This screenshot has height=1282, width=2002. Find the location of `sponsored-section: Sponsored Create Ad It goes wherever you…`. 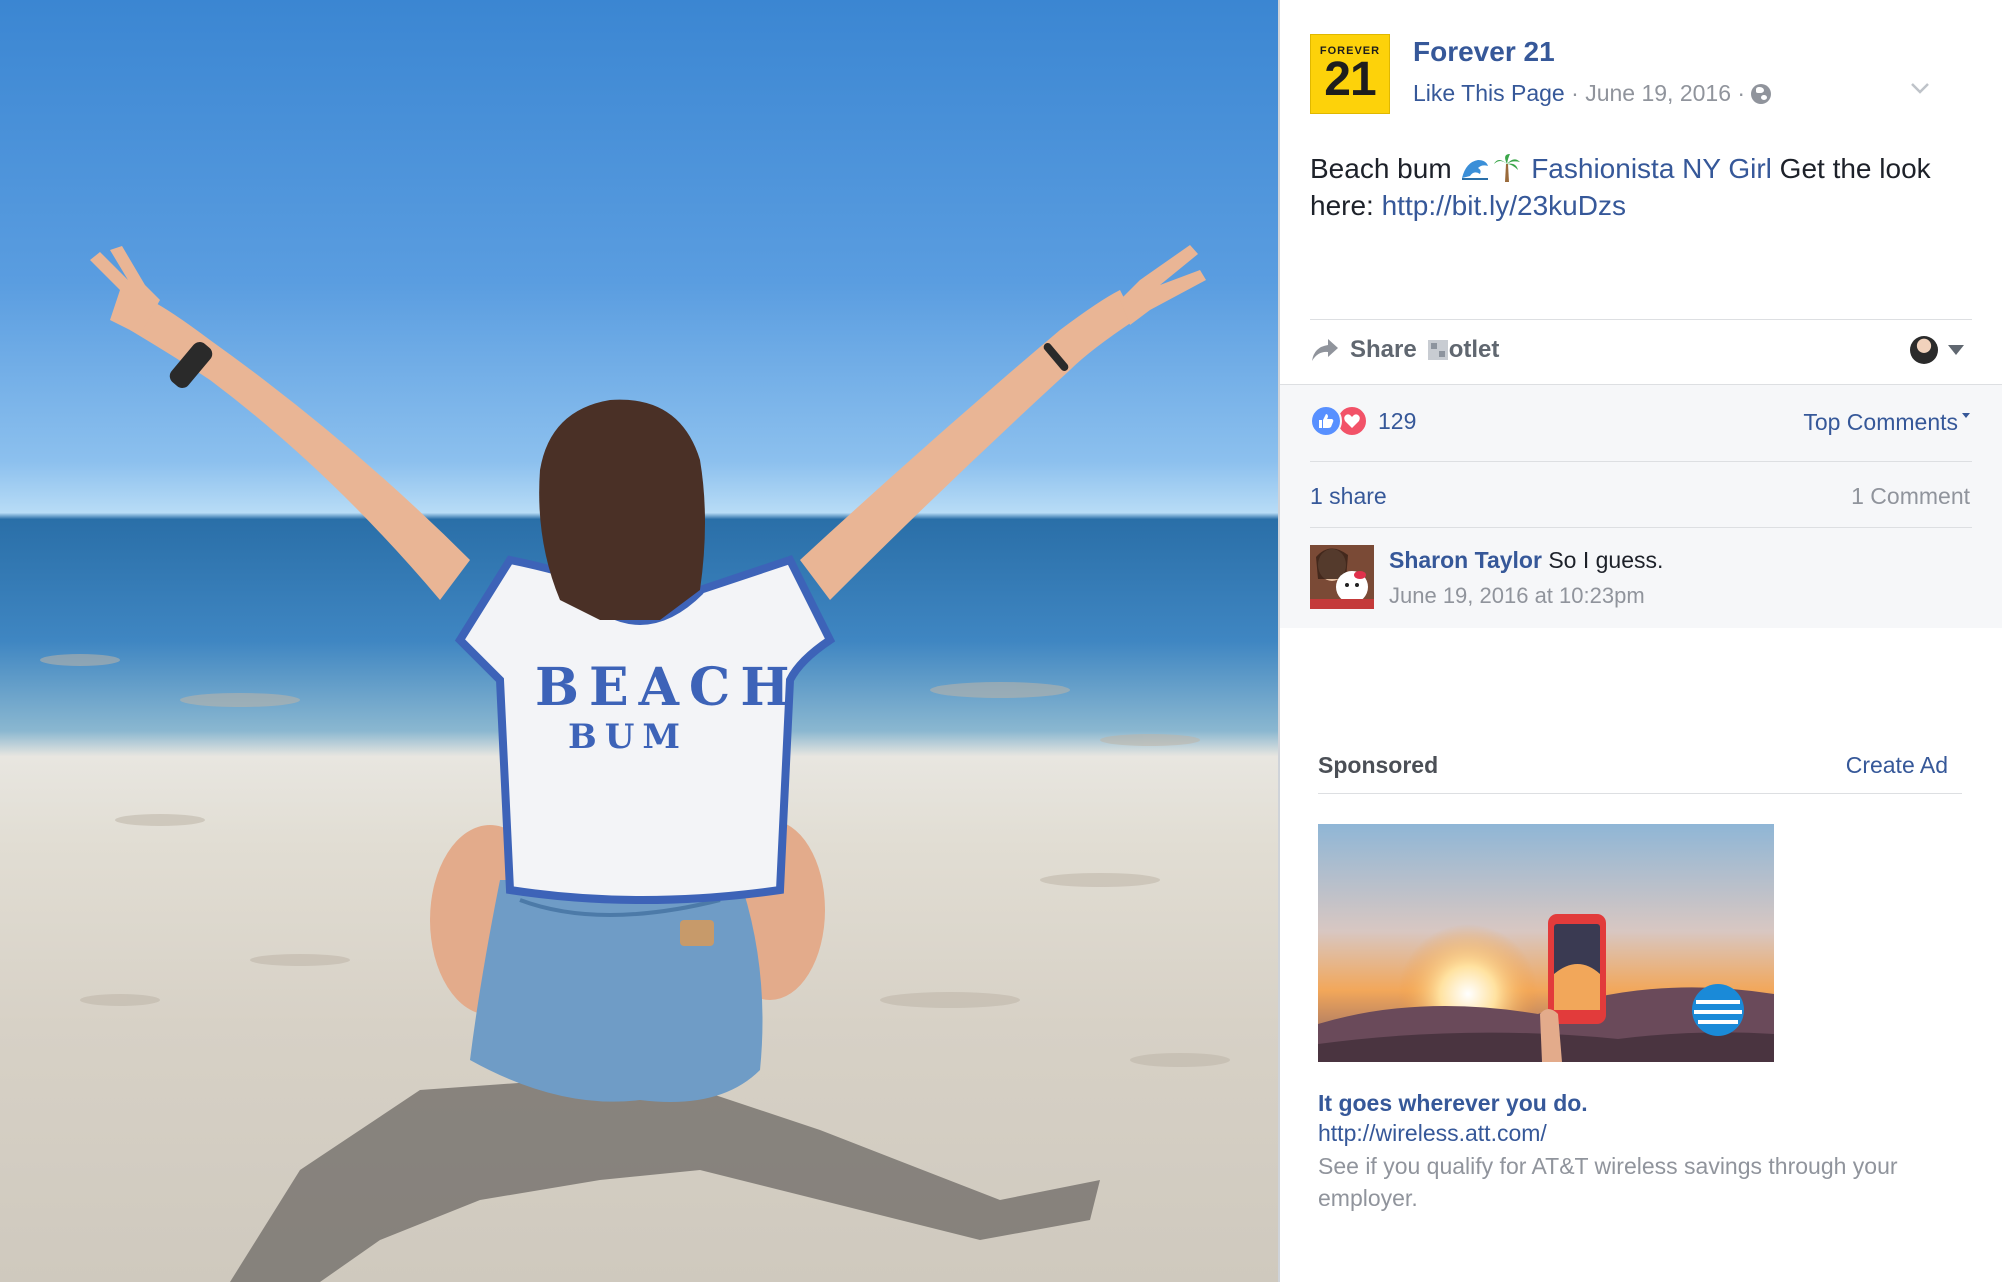

sponsored-section: Sponsored Create Ad It goes wherever you… is located at coordinates (1640, 981).